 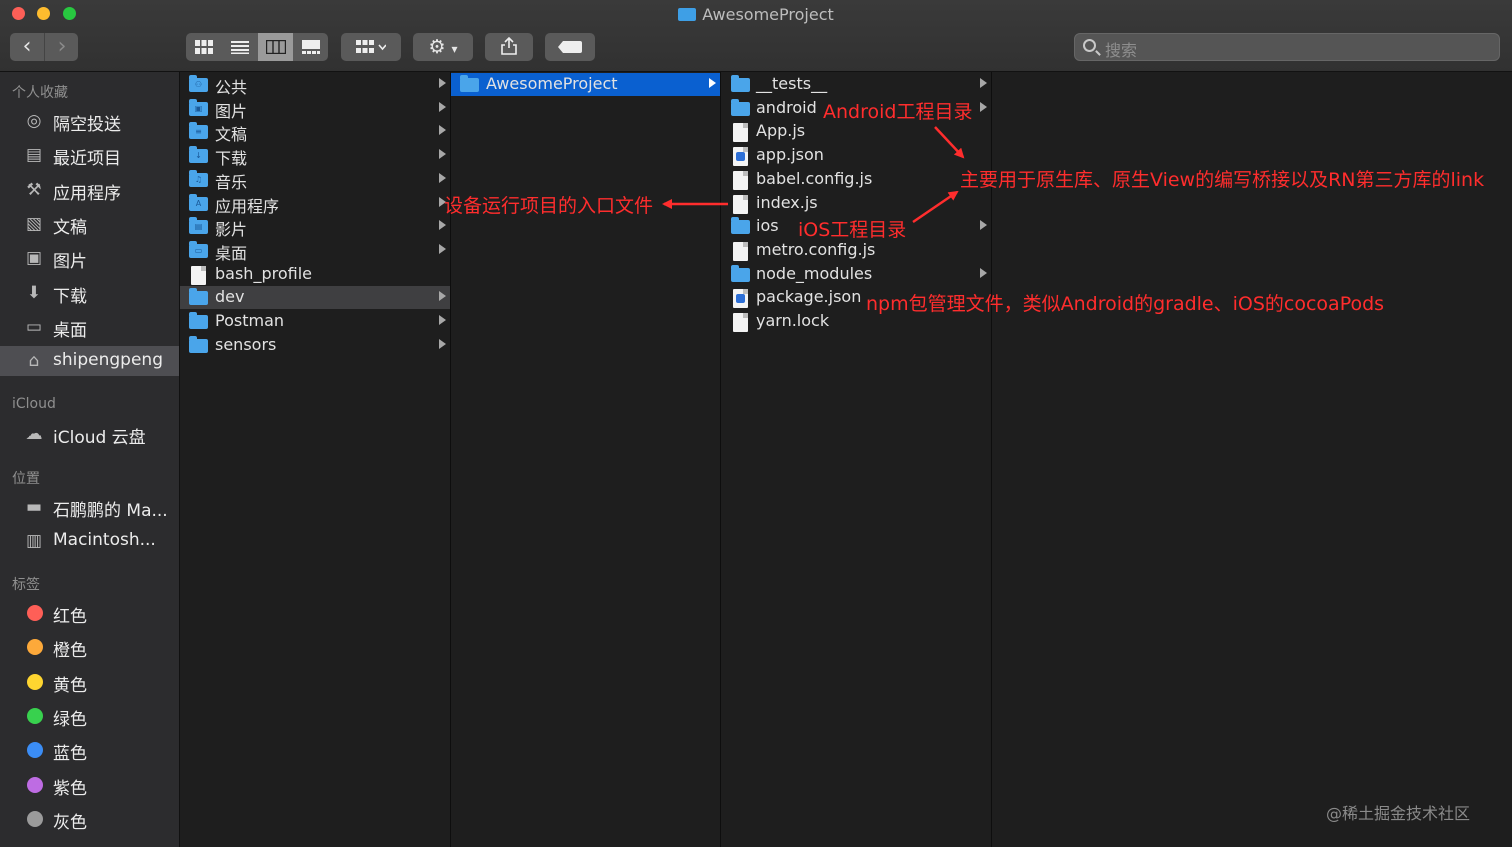 I want to click on arrow-ios-to-native, so click(x=935, y=207).